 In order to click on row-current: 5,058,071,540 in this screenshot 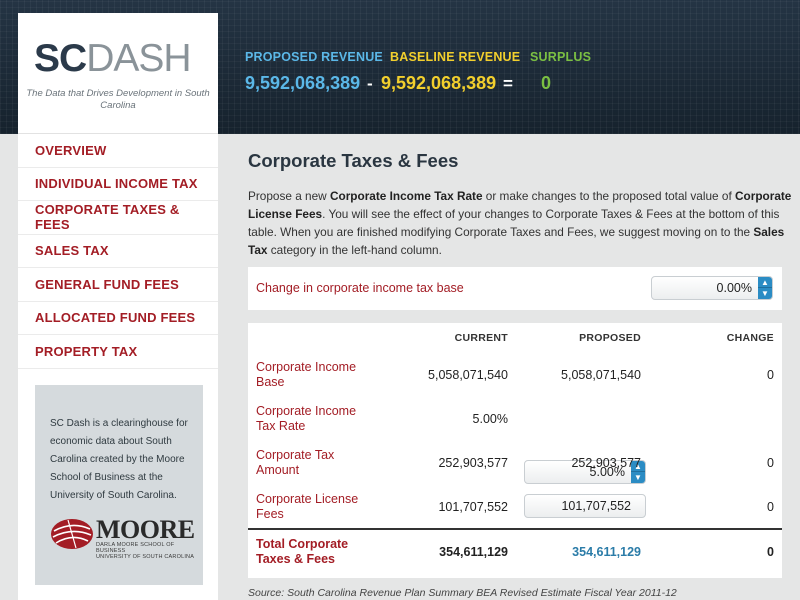, I will do `click(468, 375)`.